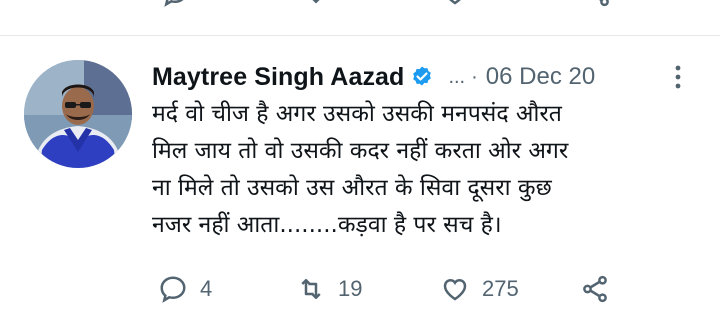 This screenshot has height=334, width=720. What do you see at coordinates (348, 3) in the screenshot?
I see `prev-retweet-count: 25` at bounding box center [348, 3].